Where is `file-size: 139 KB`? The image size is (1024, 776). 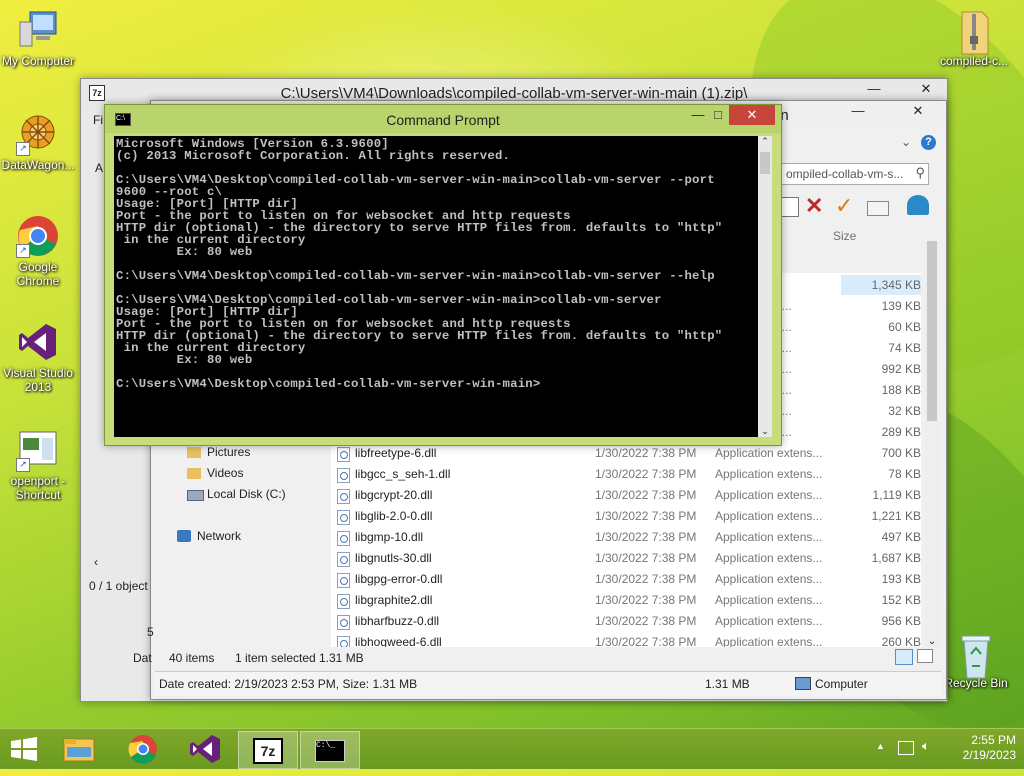
file-size: 139 KB is located at coordinates (901, 306).